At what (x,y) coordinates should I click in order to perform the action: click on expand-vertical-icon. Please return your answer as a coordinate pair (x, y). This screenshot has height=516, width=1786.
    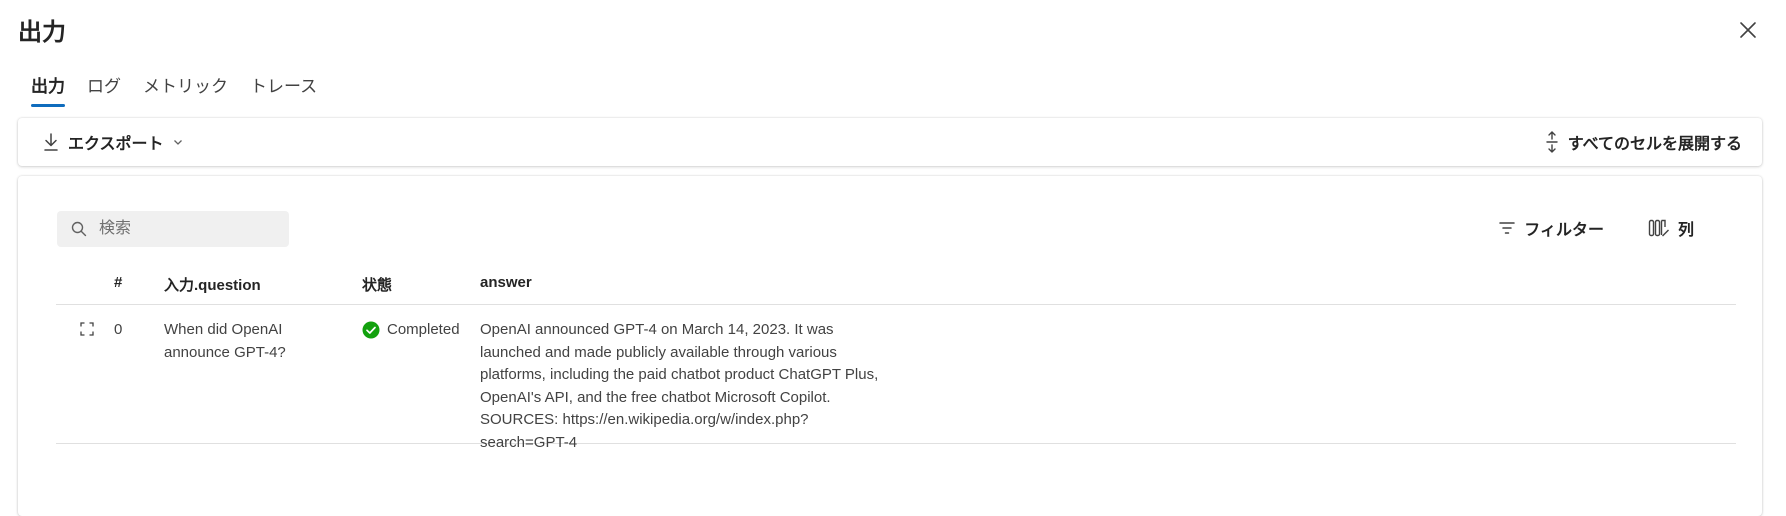
    Looking at the image, I should click on (1552, 142).